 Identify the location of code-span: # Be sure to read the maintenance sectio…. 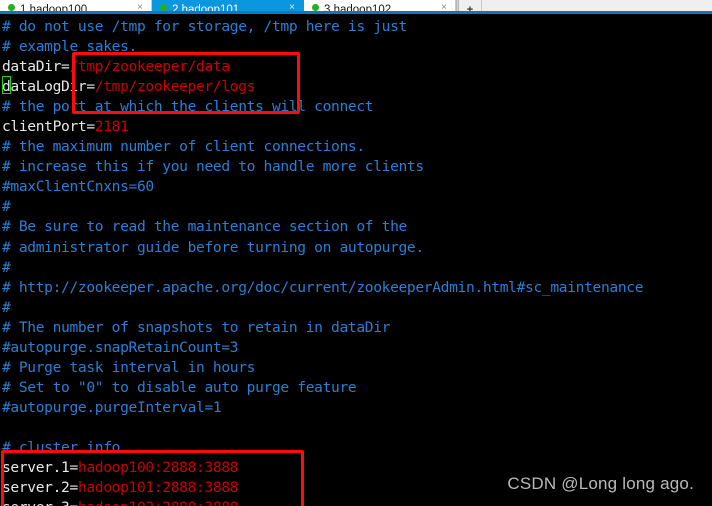
(204, 227).